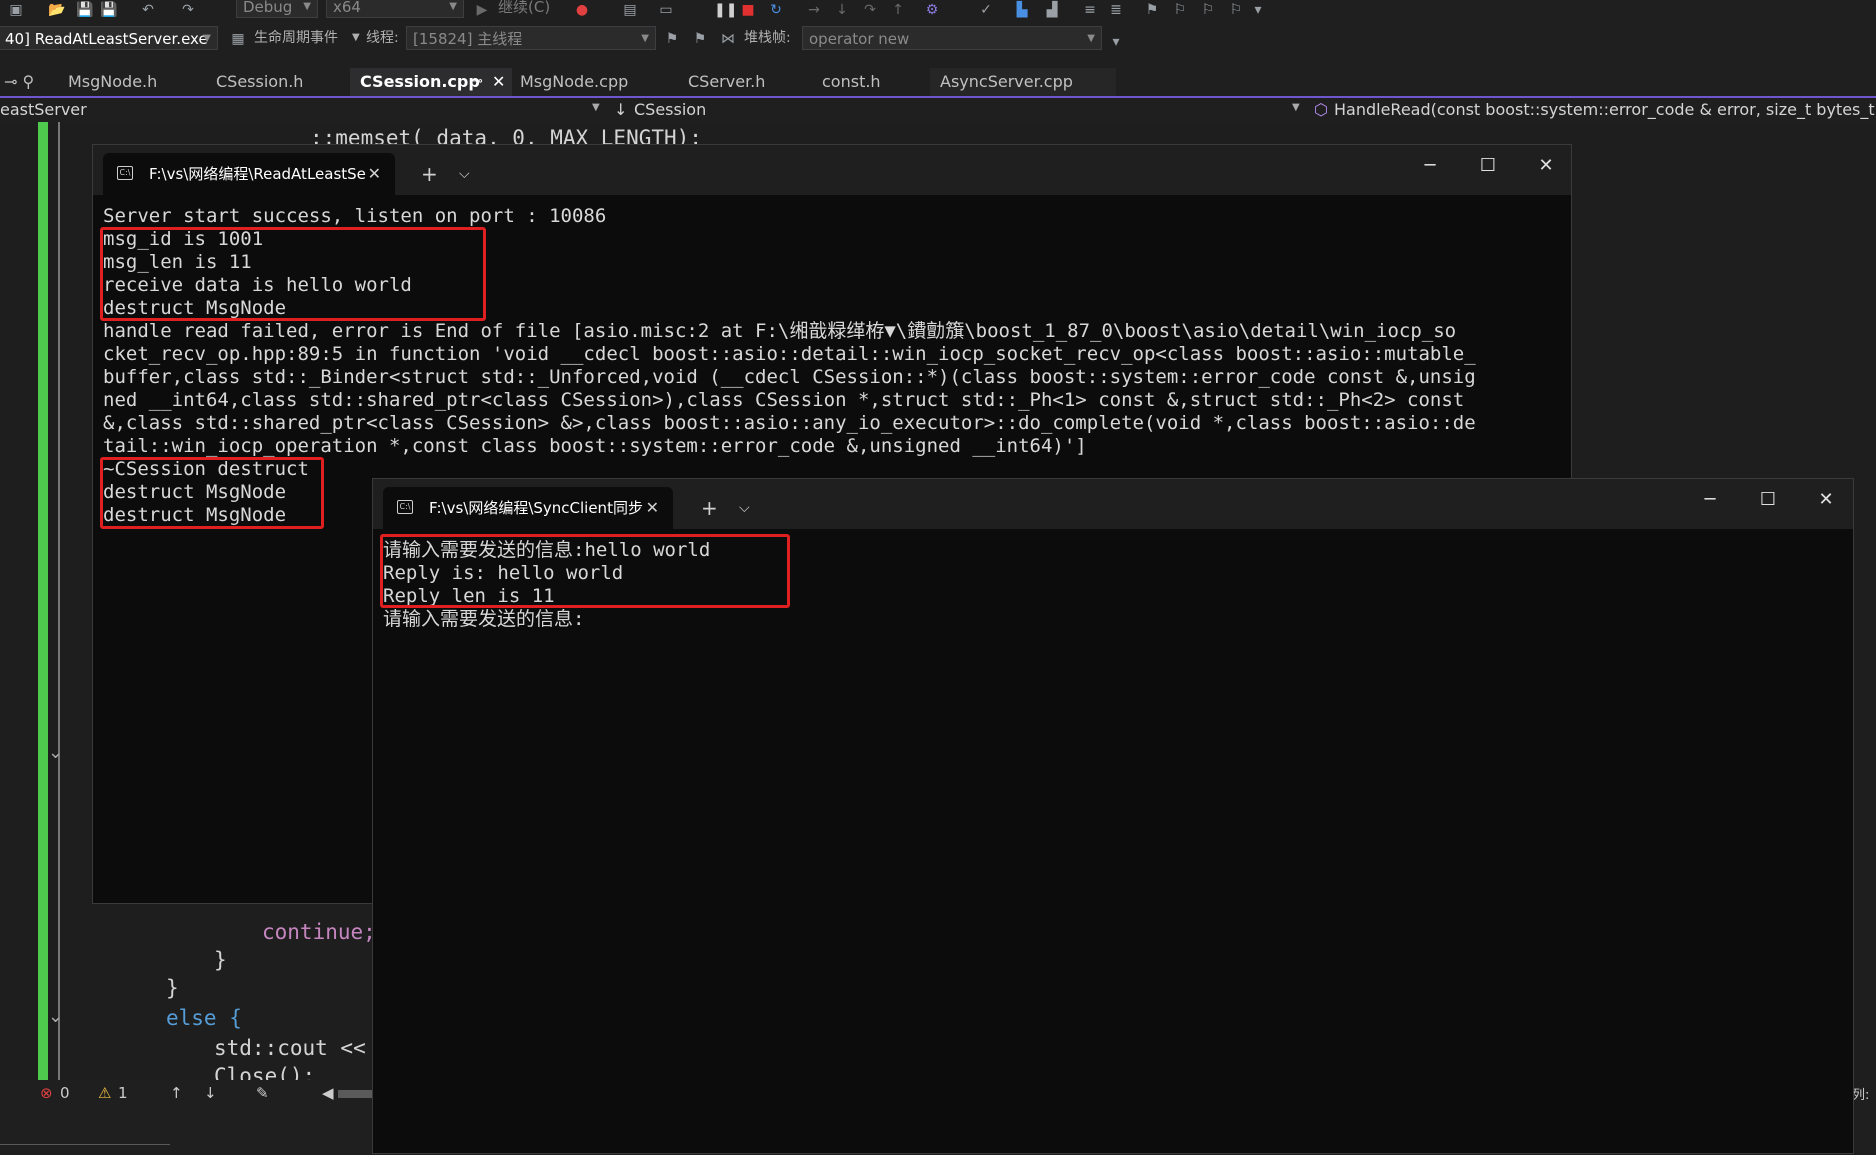 This screenshot has height=1155, width=1876. I want to click on tab-csession-cpp: CSession.cpp ⊸ ✕, so click(431, 82).